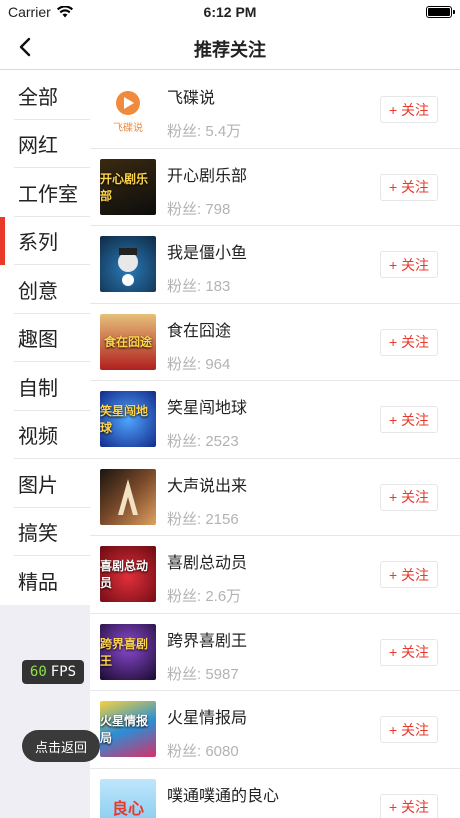 This screenshot has height=818, width=460. Describe the element at coordinates (223, 796) in the screenshot. I see `user-name: 噗通噗通的良心` at that location.